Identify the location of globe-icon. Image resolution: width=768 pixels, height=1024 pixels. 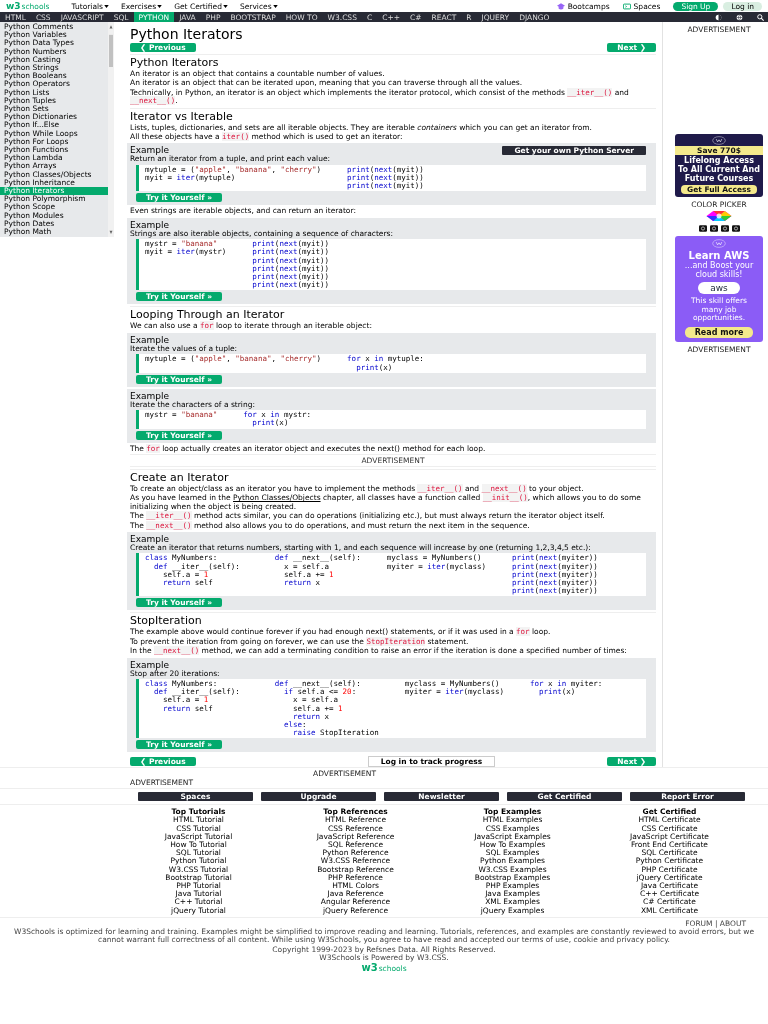
(739, 17).